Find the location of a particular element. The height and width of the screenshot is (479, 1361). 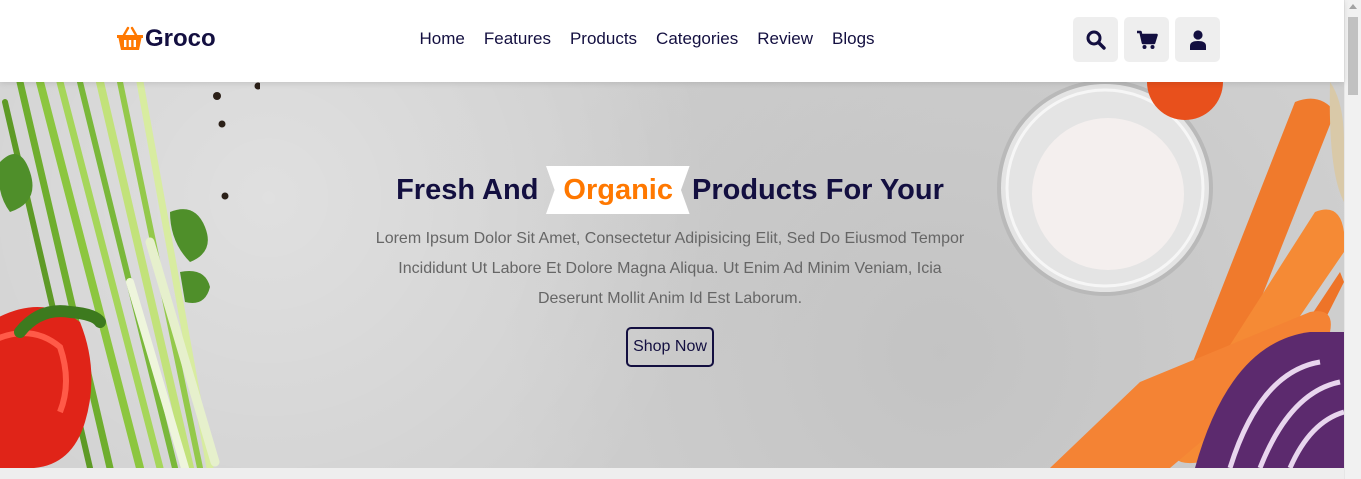

nav-link-blogs: Blogs is located at coordinates (853, 39).